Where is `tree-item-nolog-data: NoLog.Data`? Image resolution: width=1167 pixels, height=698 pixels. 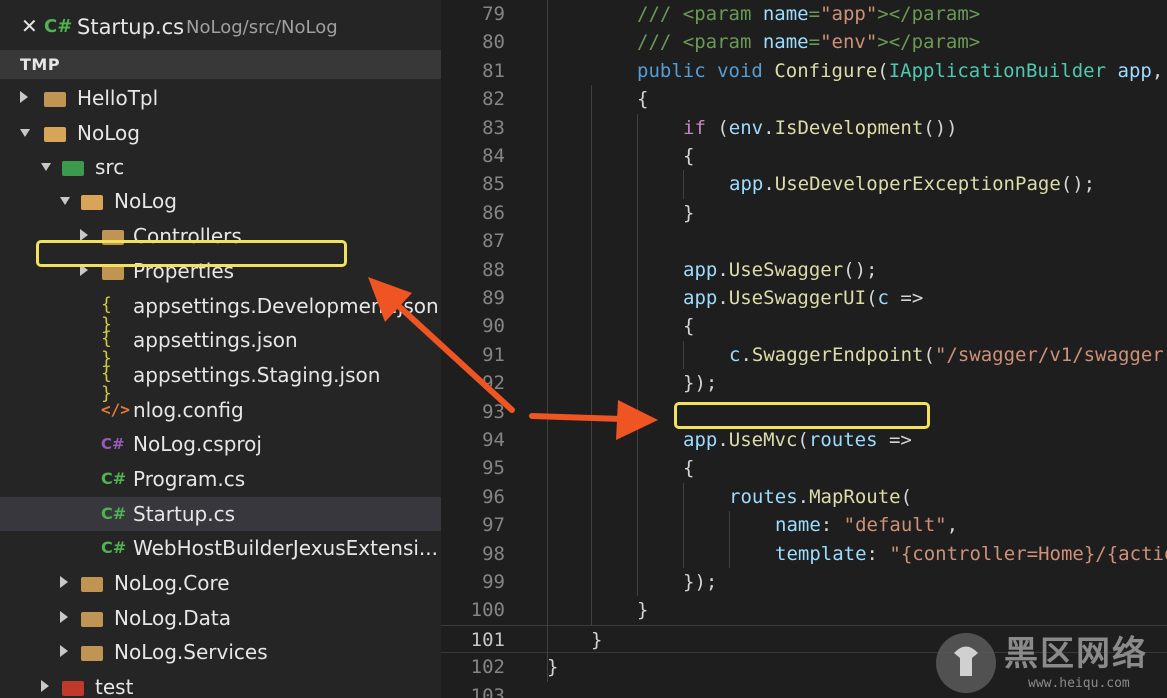 tree-item-nolog-data: NoLog.Data is located at coordinates (220, 618).